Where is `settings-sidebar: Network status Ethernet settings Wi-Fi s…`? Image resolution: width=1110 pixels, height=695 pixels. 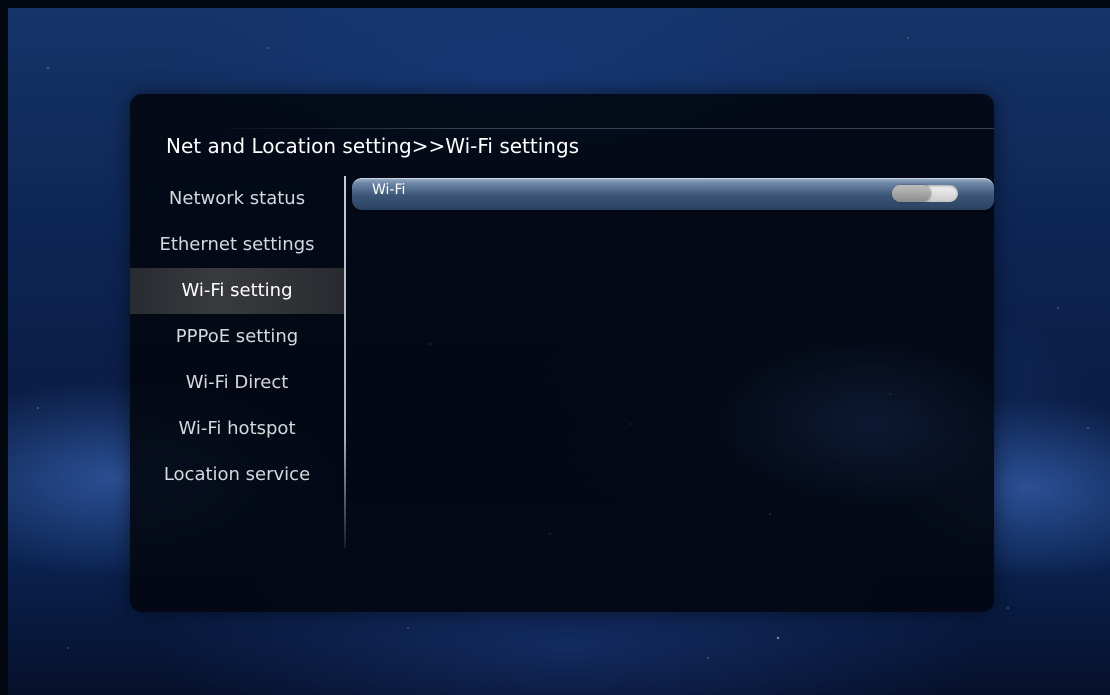 settings-sidebar: Network status Ethernet settings Wi-Fi s… is located at coordinates (237, 365).